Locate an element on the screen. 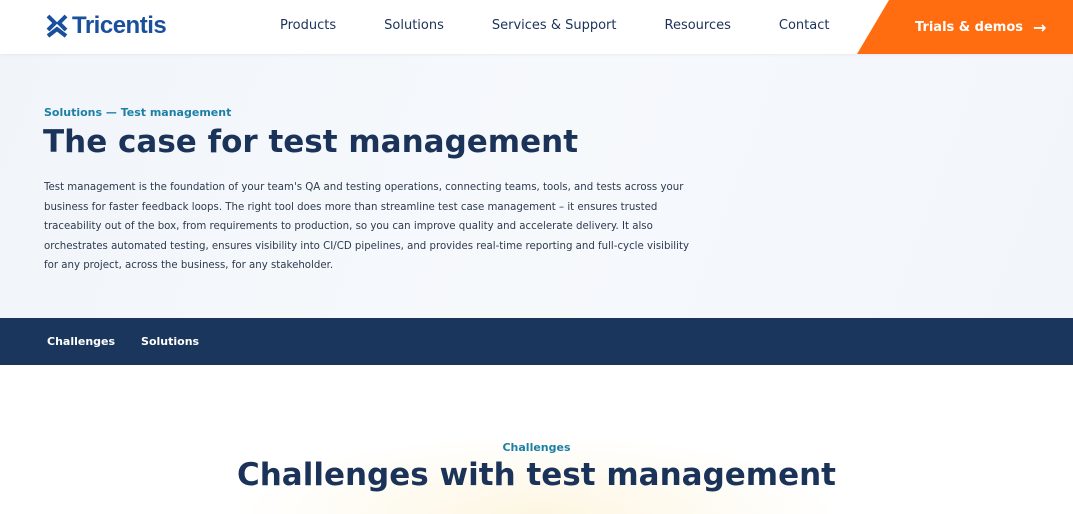 The image size is (1073, 514). nav-services-support: Services & Support is located at coordinates (554, 25).